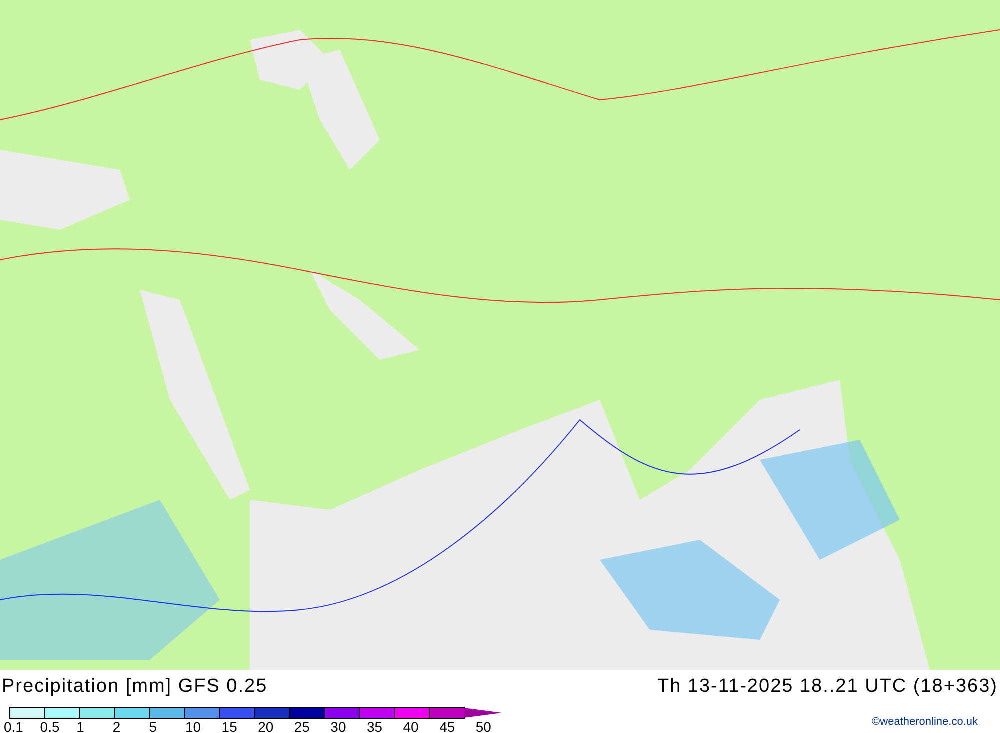  I want to click on chart-title: Precipitation [mm] GFS 0.25, so click(135, 687).